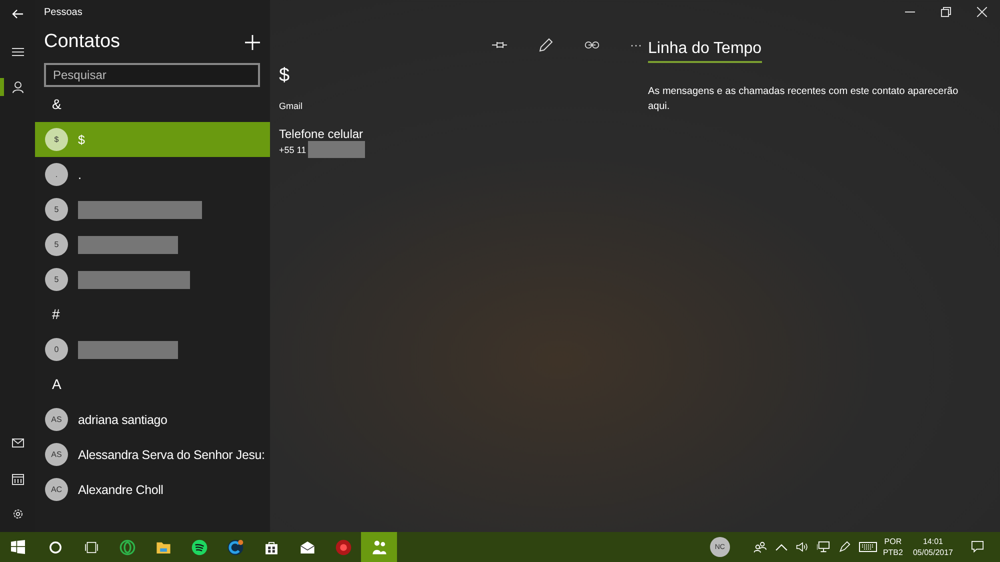 Image resolution: width=1000 pixels, height=562 pixels. What do you see at coordinates (804, 99) in the screenshot?
I see `timeline-message: As mensagens e as chamadas recentes com este contato aparecerão aqui.` at bounding box center [804, 99].